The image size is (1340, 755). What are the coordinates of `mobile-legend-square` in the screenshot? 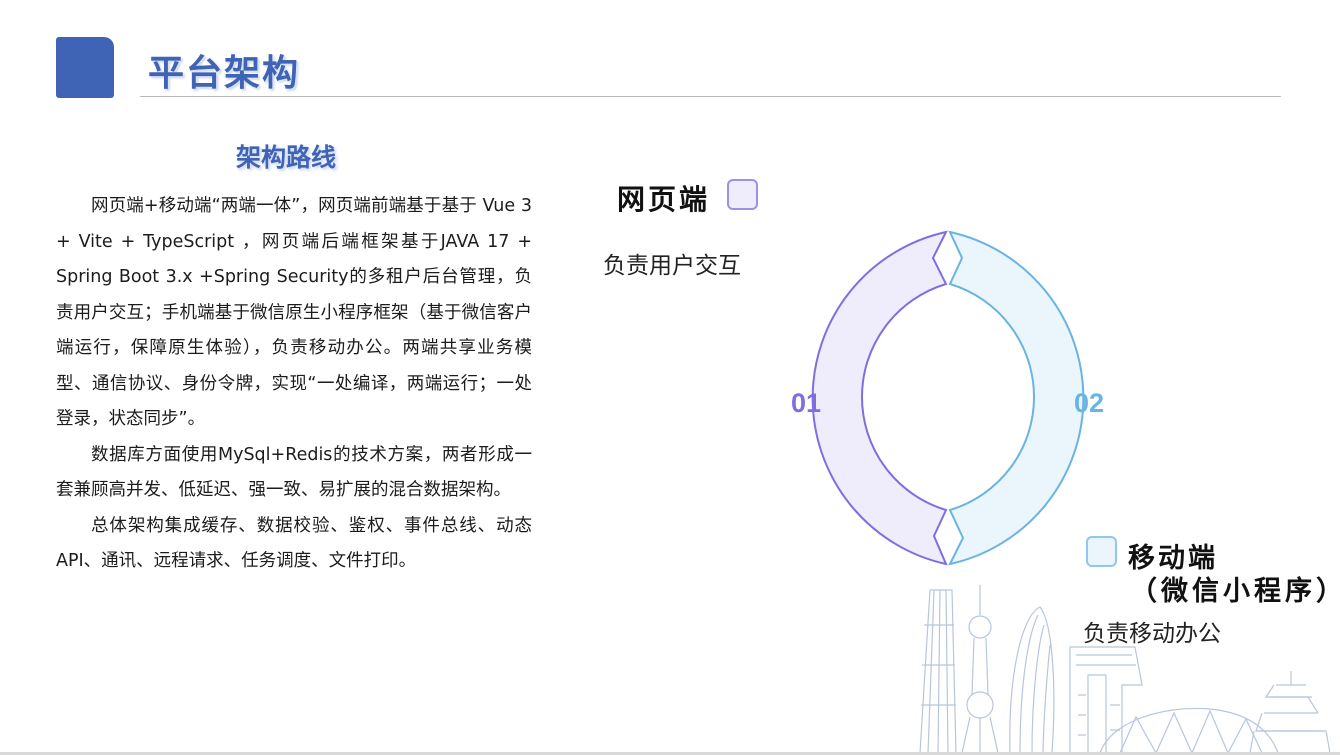 It's located at (1101, 551).